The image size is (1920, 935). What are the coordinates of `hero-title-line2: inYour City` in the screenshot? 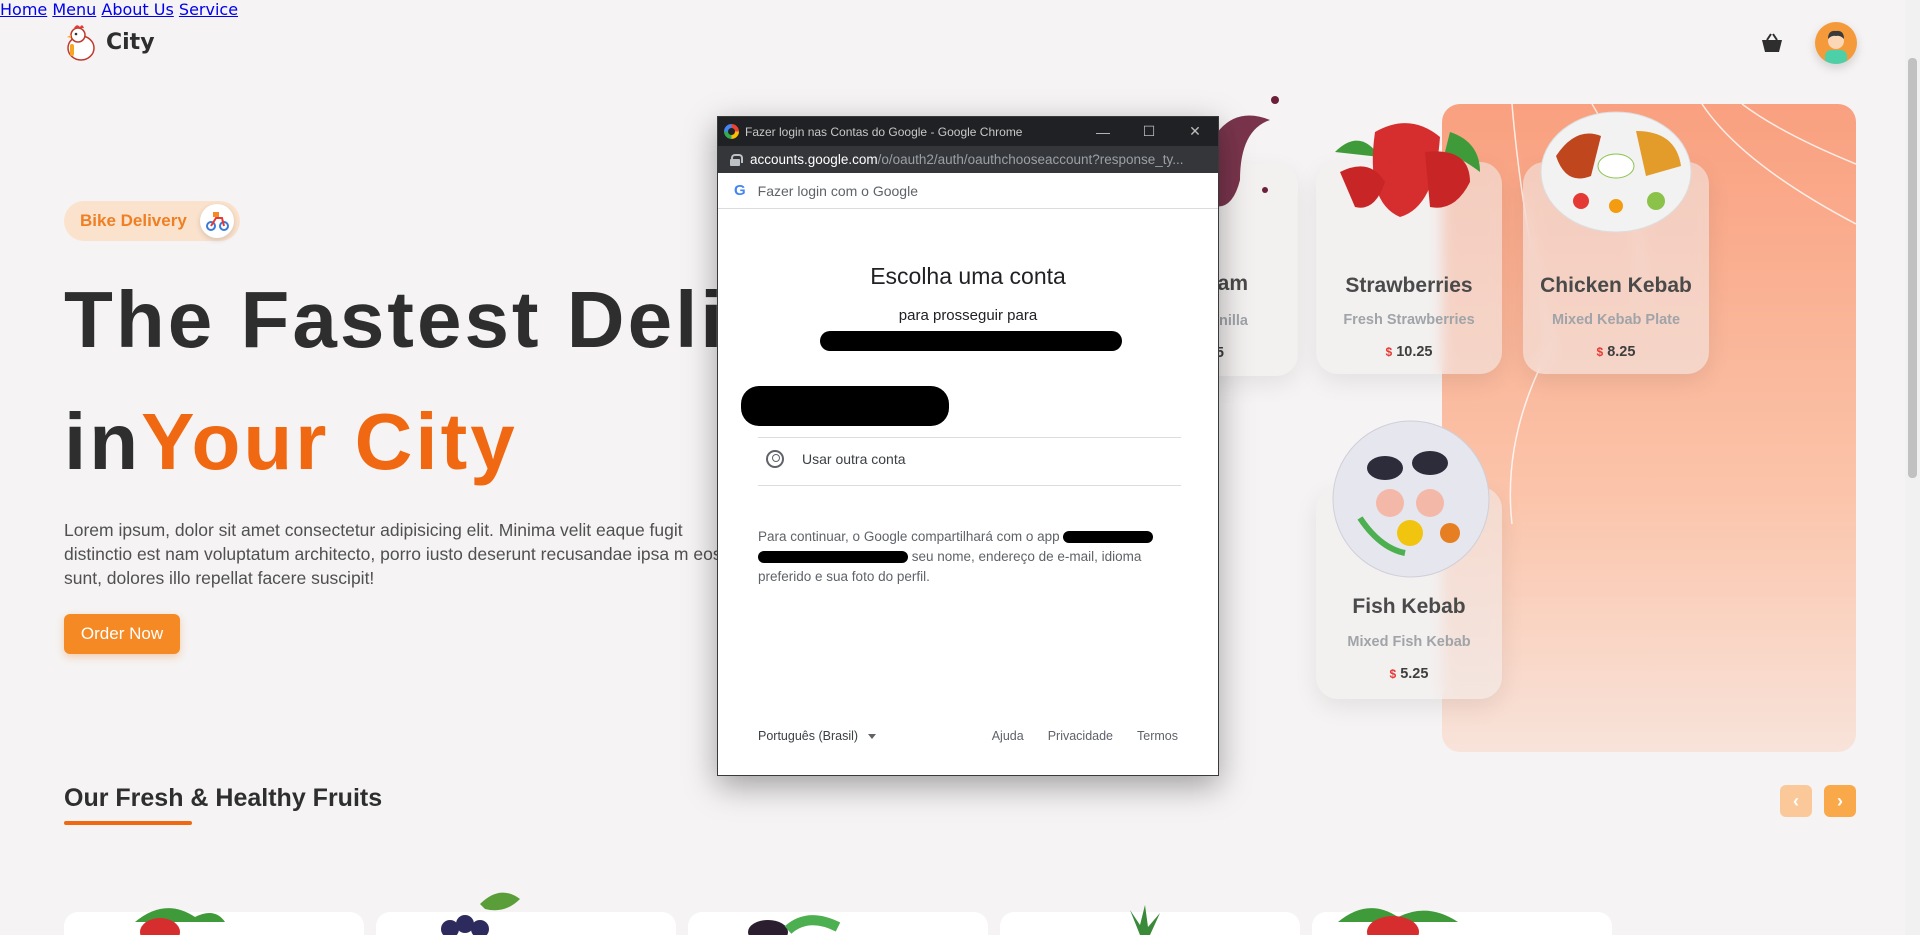 It's located at (291, 442).